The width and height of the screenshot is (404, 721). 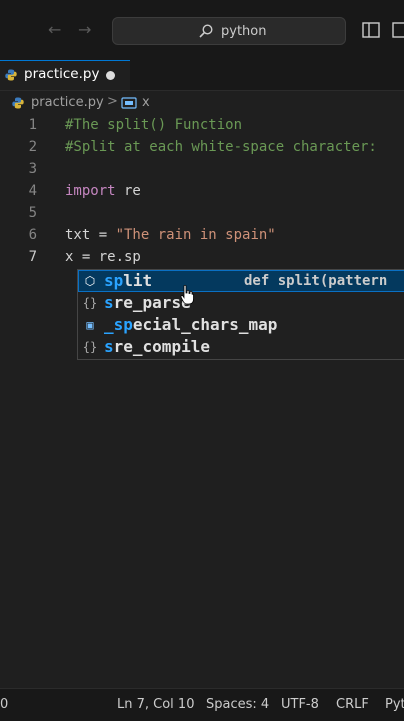 What do you see at coordinates (241, 281) in the screenshot?
I see `suggestion-item: ⬡ split def split(pattern` at bounding box center [241, 281].